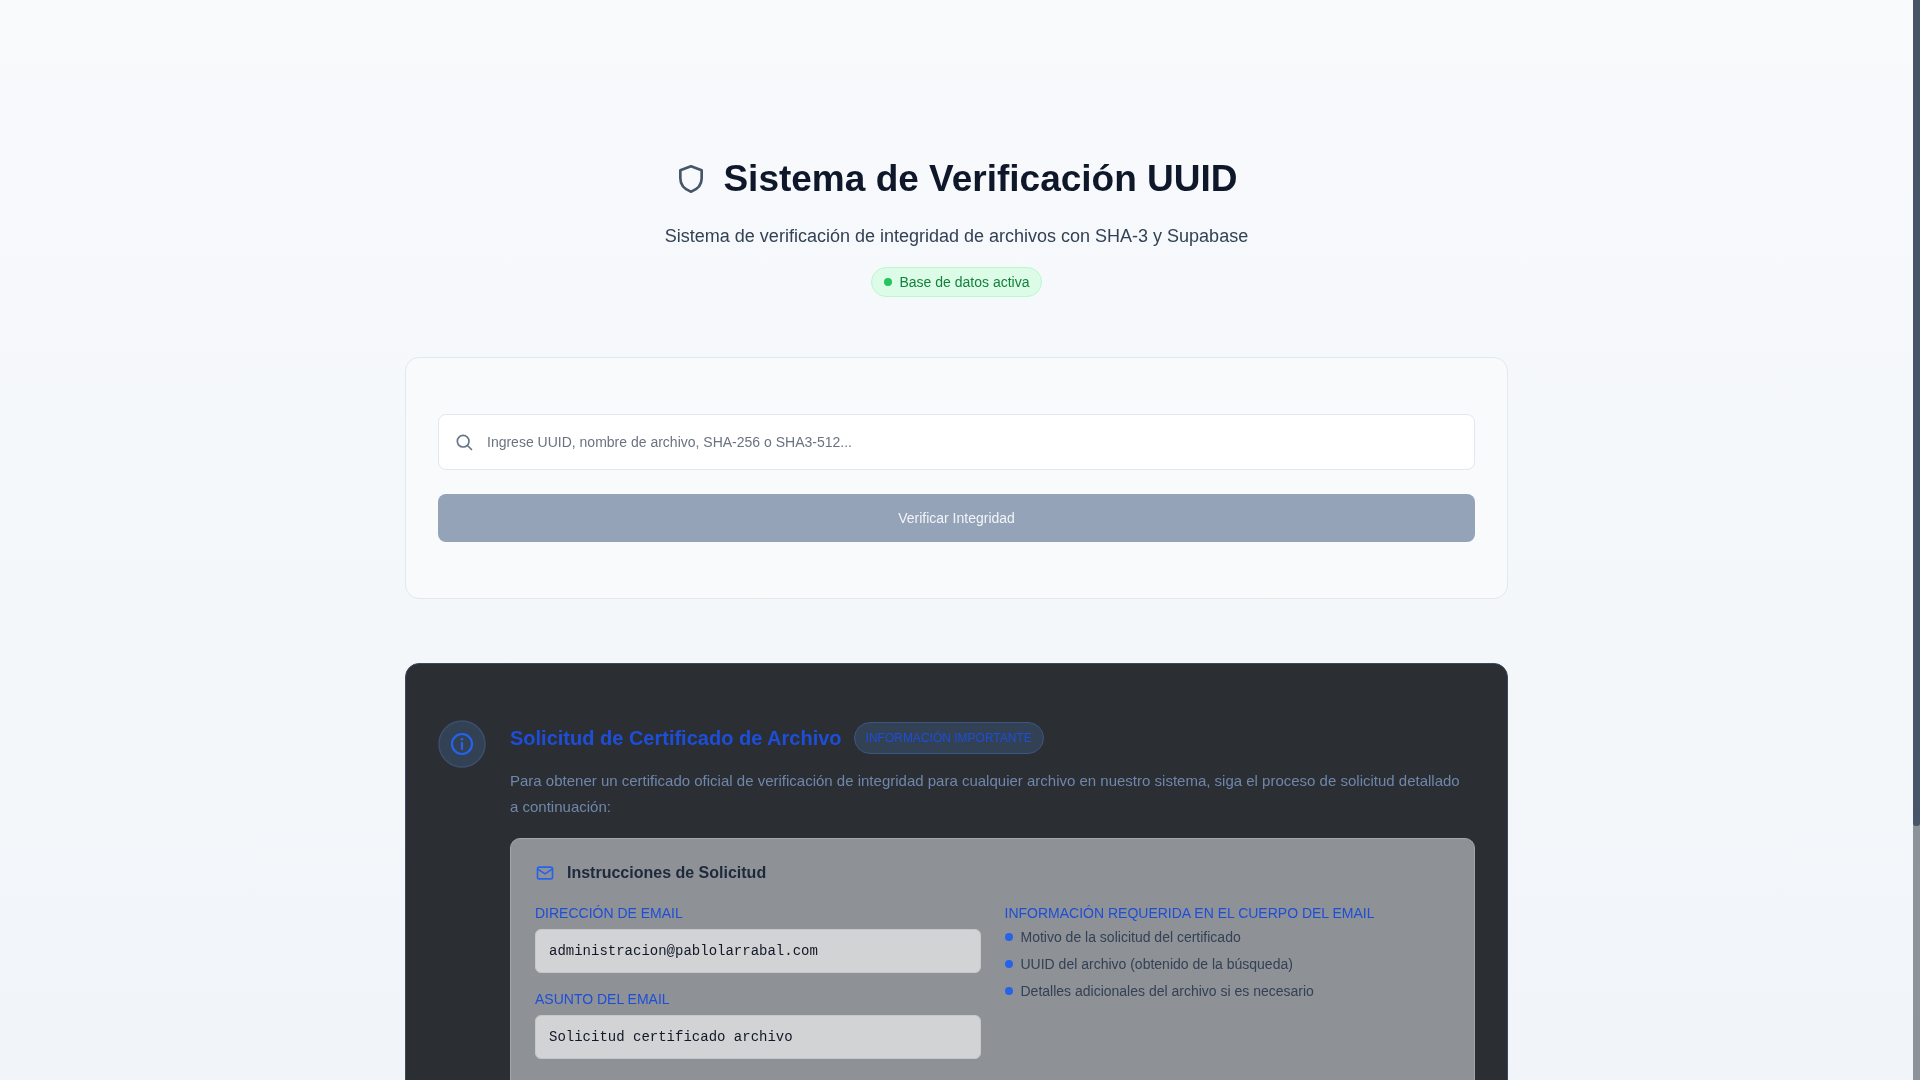  Describe the element at coordinates (676, 738) in the screenshot. I see `request-title: Solicitud de Certificado de Archivo` at that location.